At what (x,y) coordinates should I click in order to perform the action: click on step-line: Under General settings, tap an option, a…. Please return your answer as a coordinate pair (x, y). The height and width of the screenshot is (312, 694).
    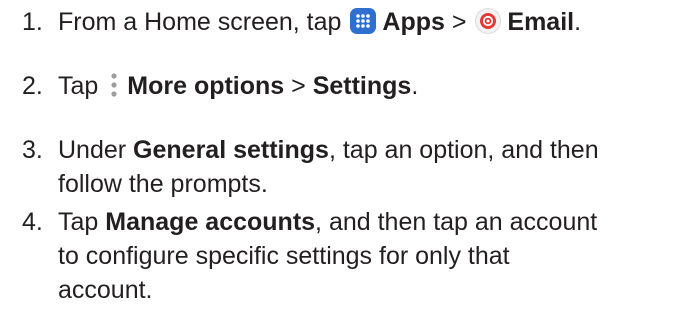
    Looking at the image, I should click on (328, 150).